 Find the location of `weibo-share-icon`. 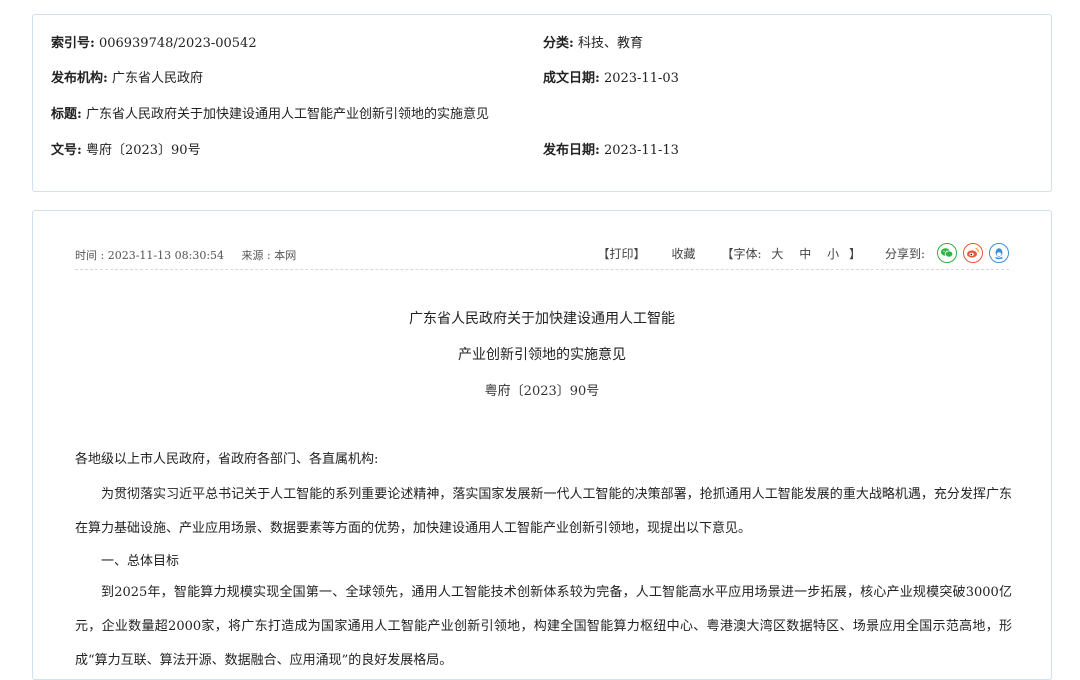

weibo-share-icon is located at coordinates (973, 253).